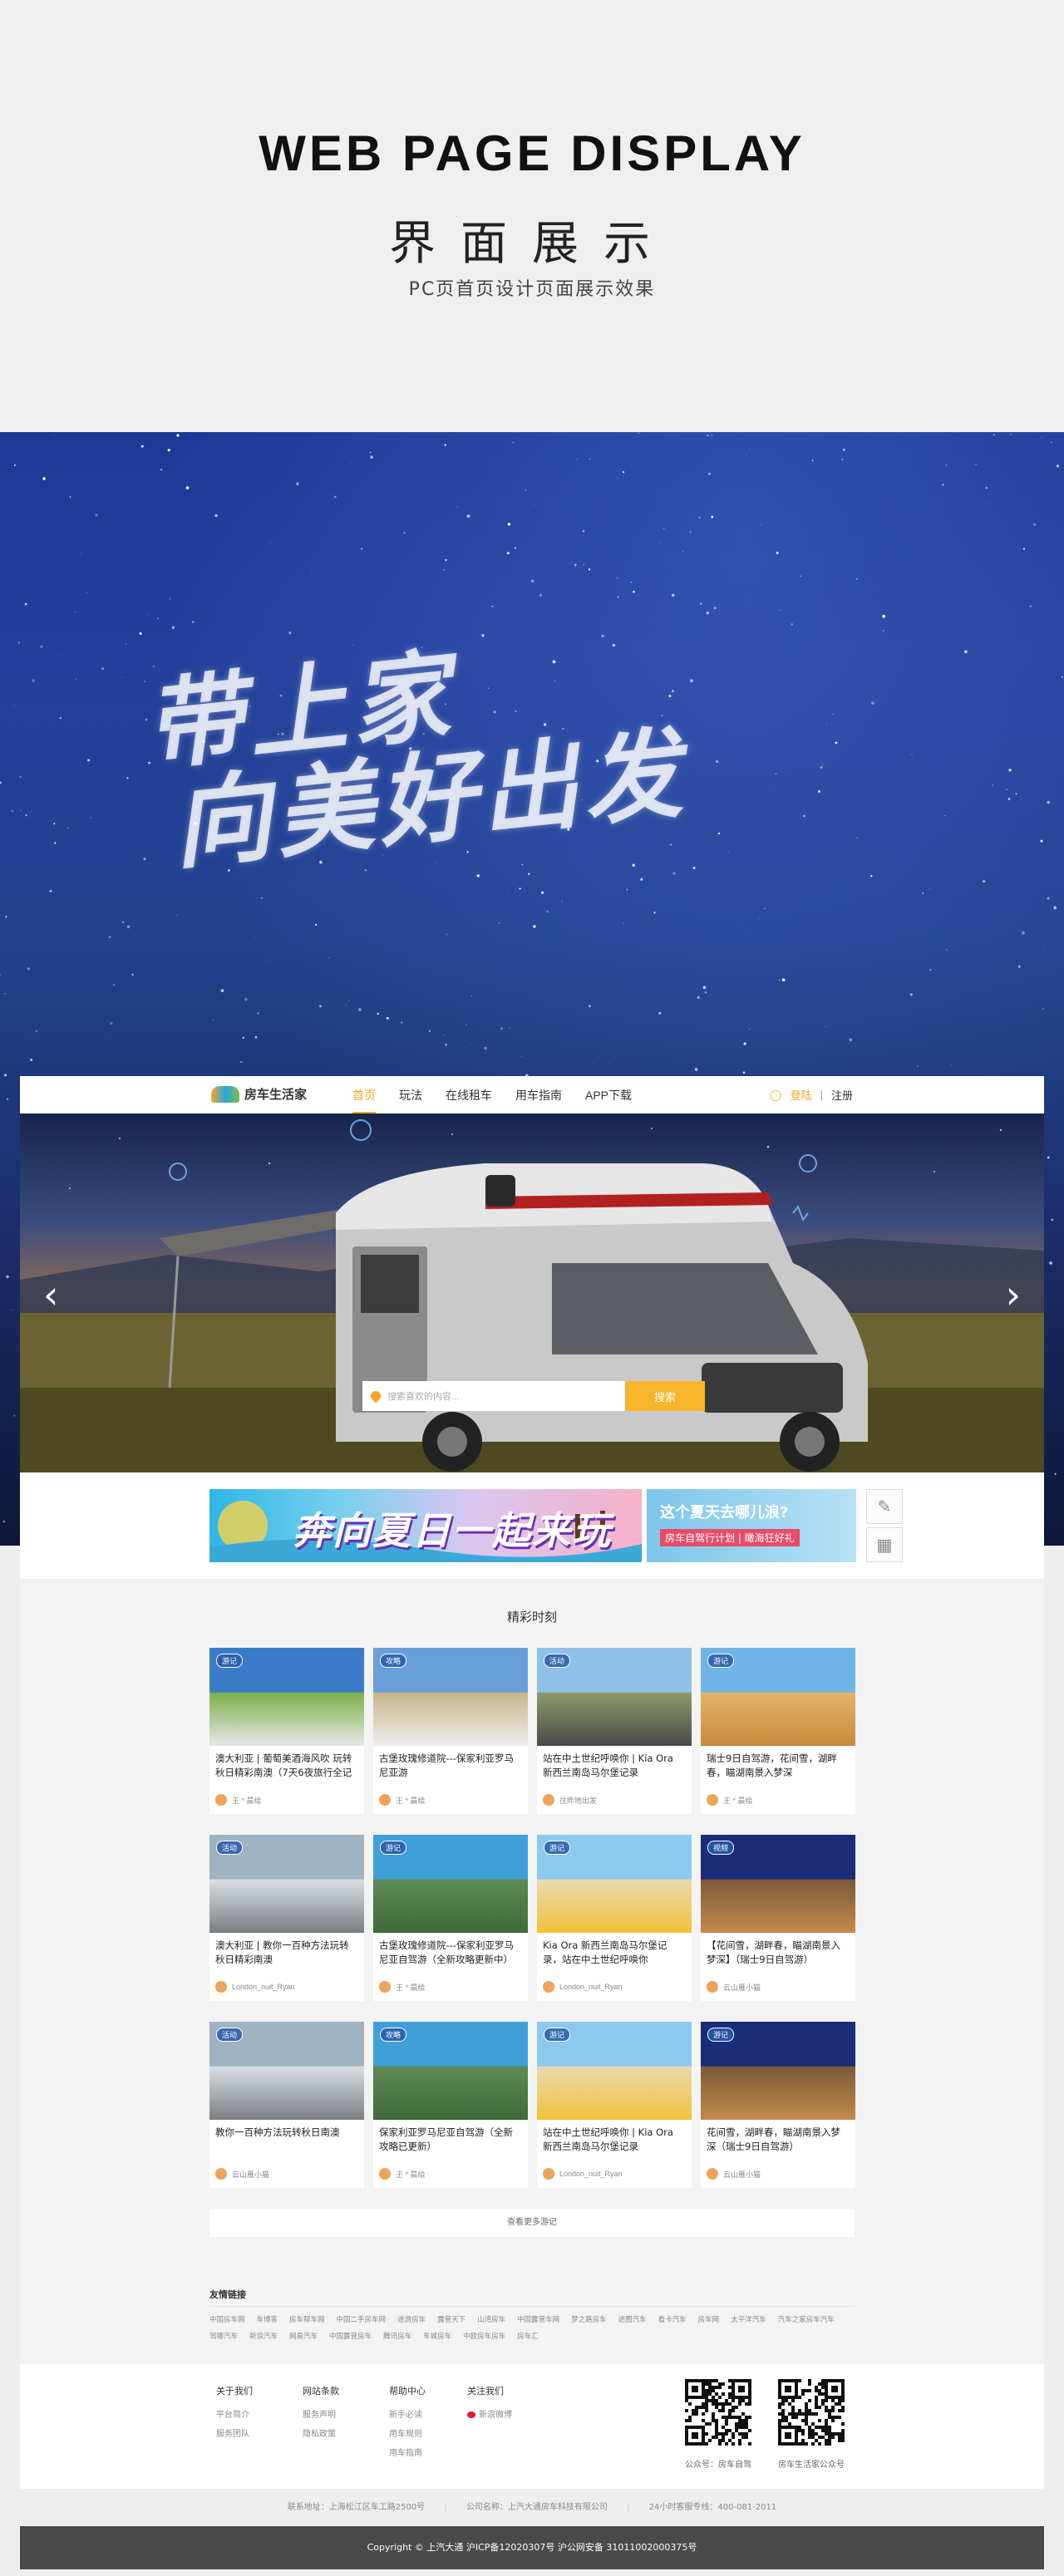 Image resolution: width=1064 pixels, height=2576 pixels. I want to click on qr-label-2: 房车生活家公众号, so click(811, 2465).